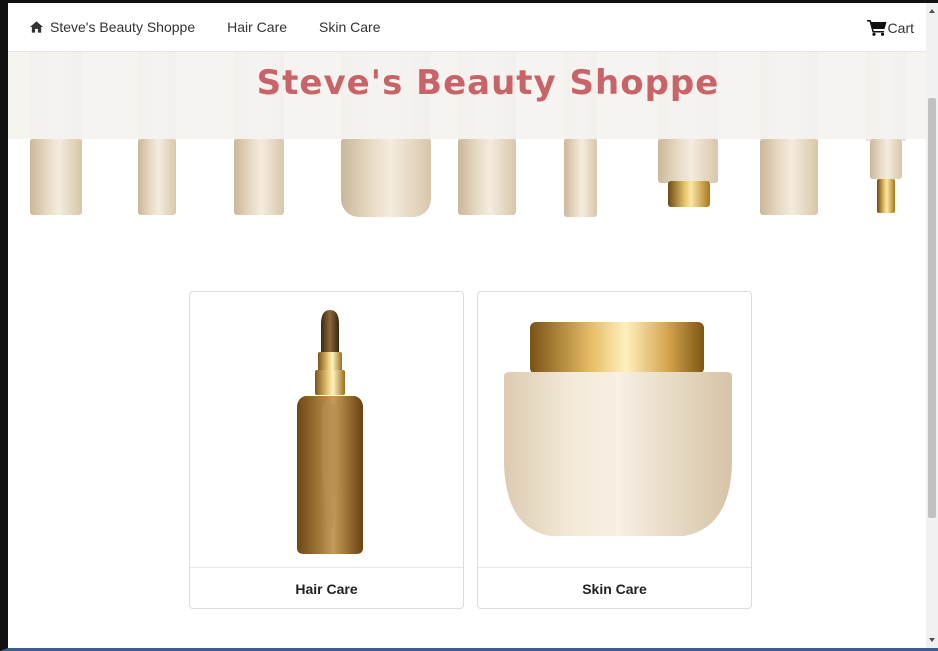  What do you see at coordinates (326, 429) in the screenshot?
I see `dropper-bottle-image` at bounding box center [326, 429].